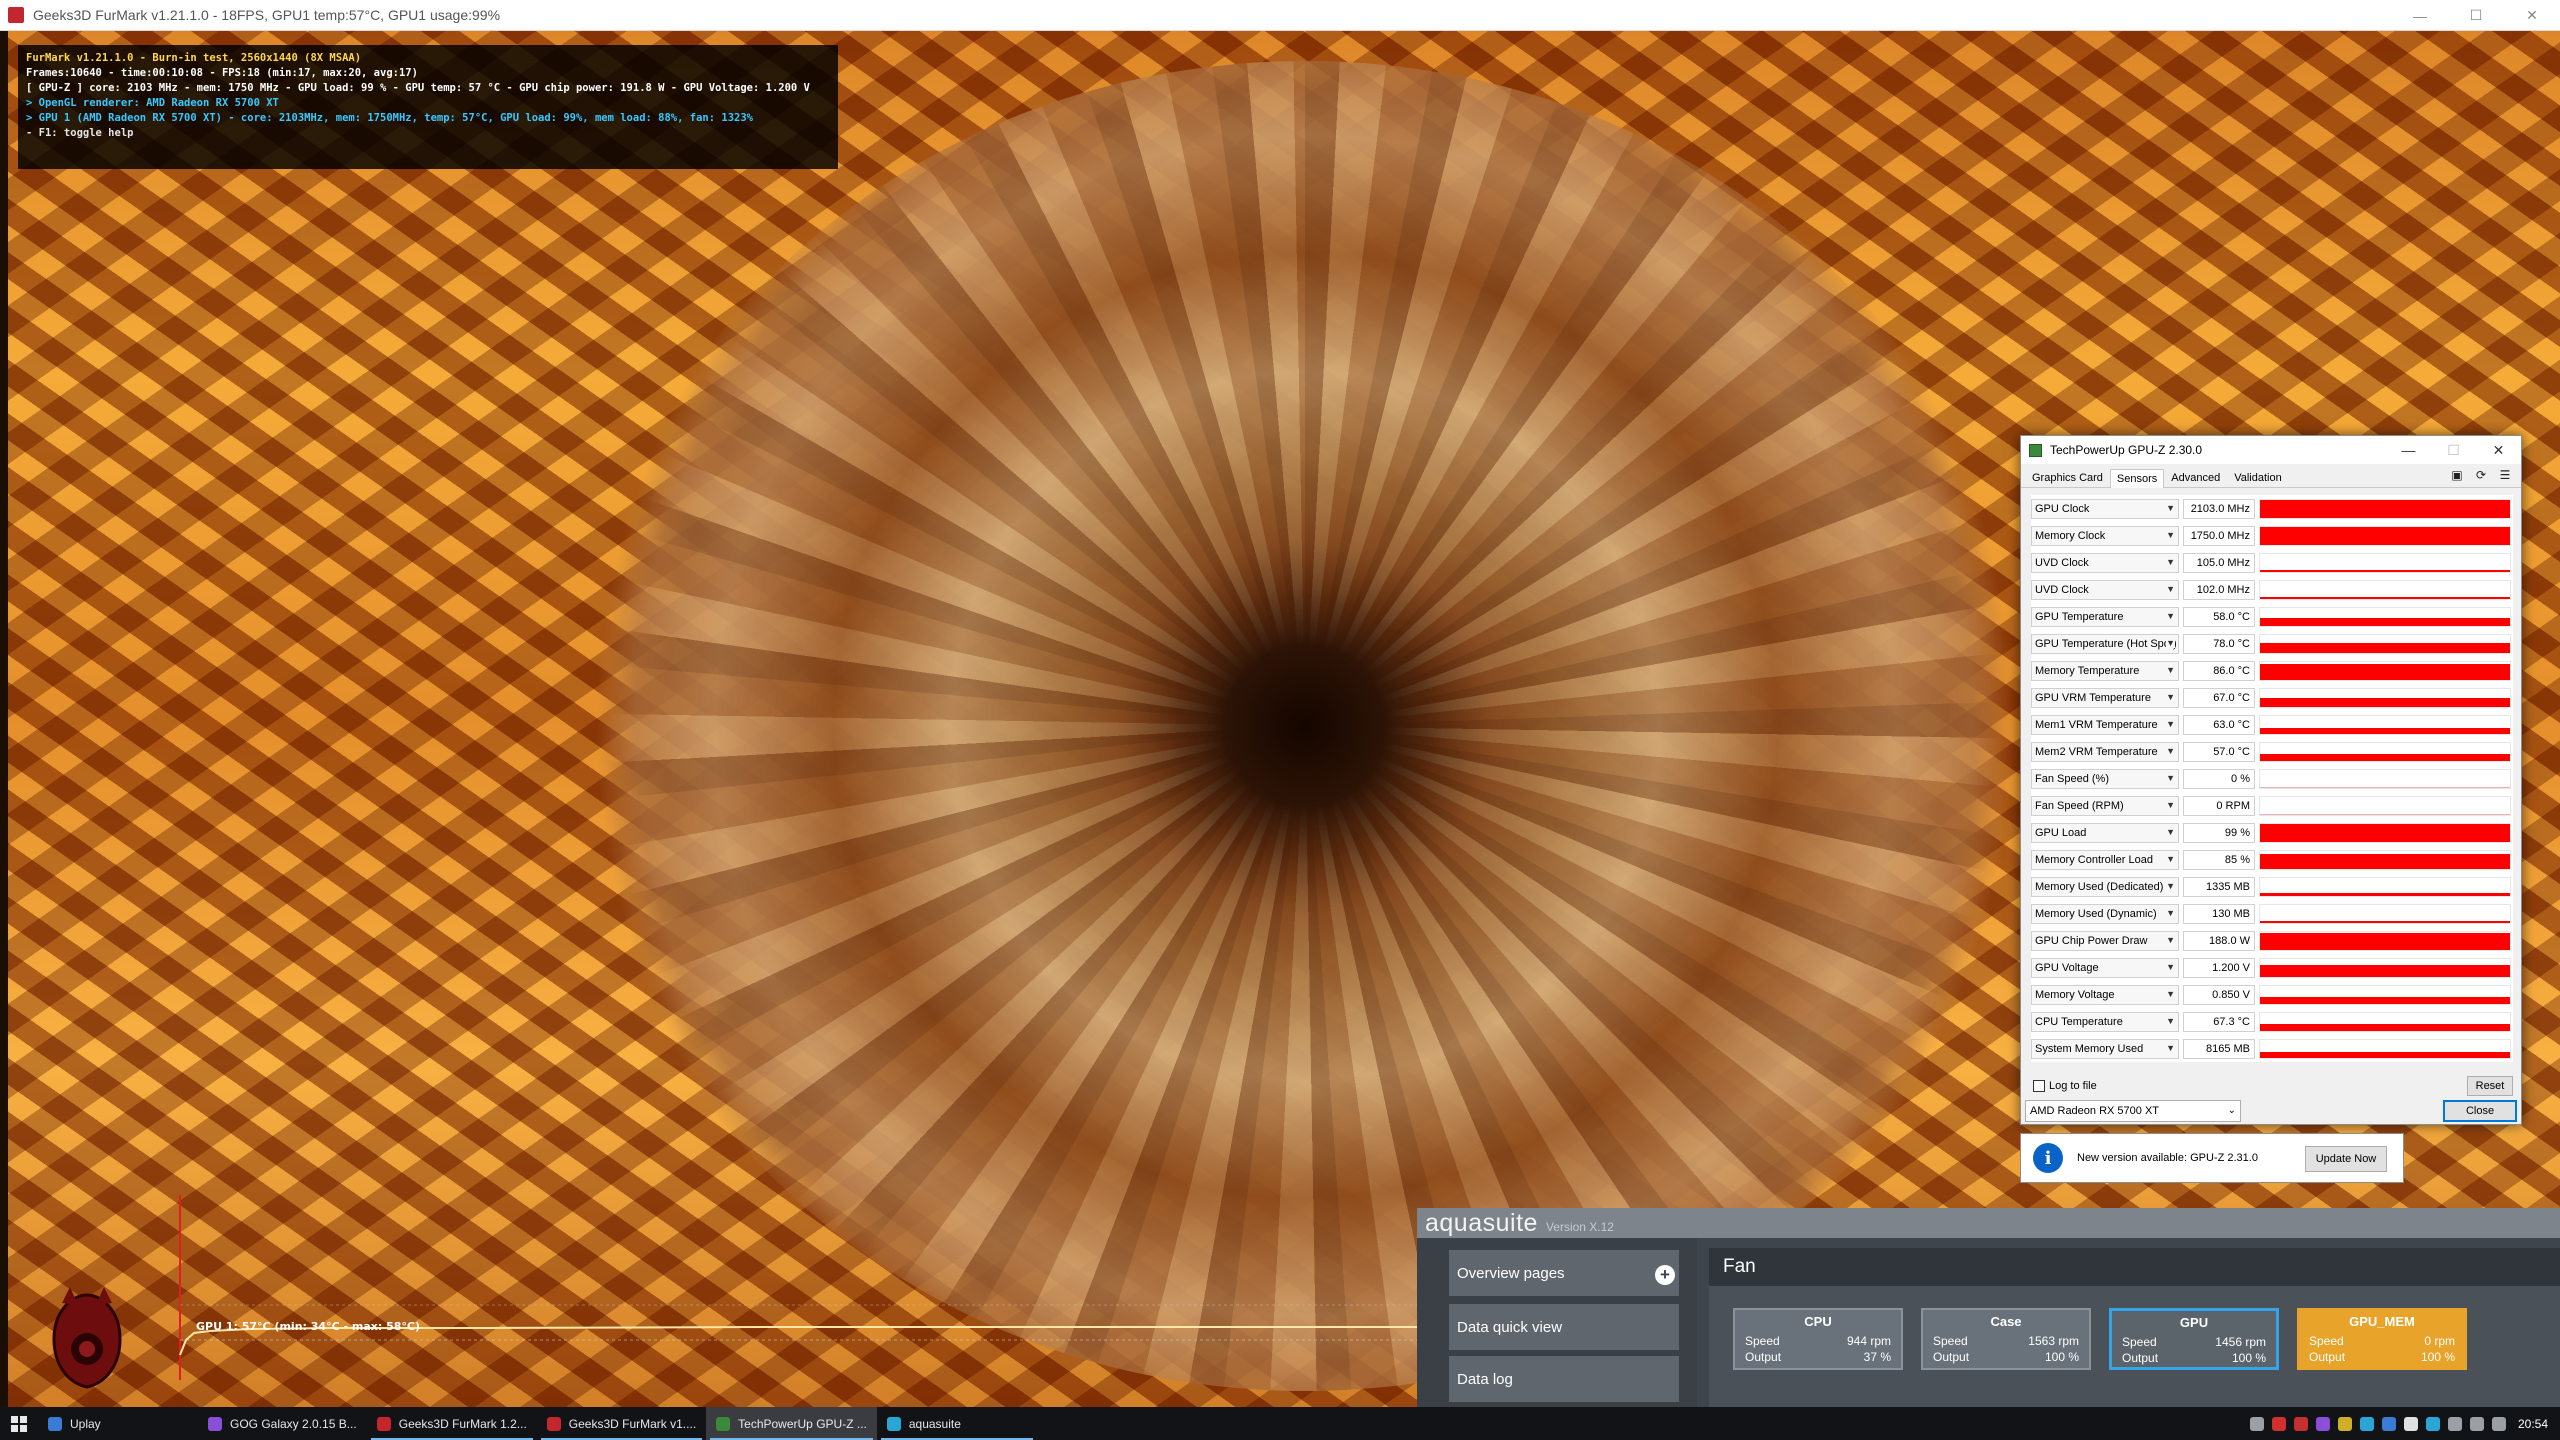 The image size is (2560, 1440). I want to click on start-button, so click(19, 1423).